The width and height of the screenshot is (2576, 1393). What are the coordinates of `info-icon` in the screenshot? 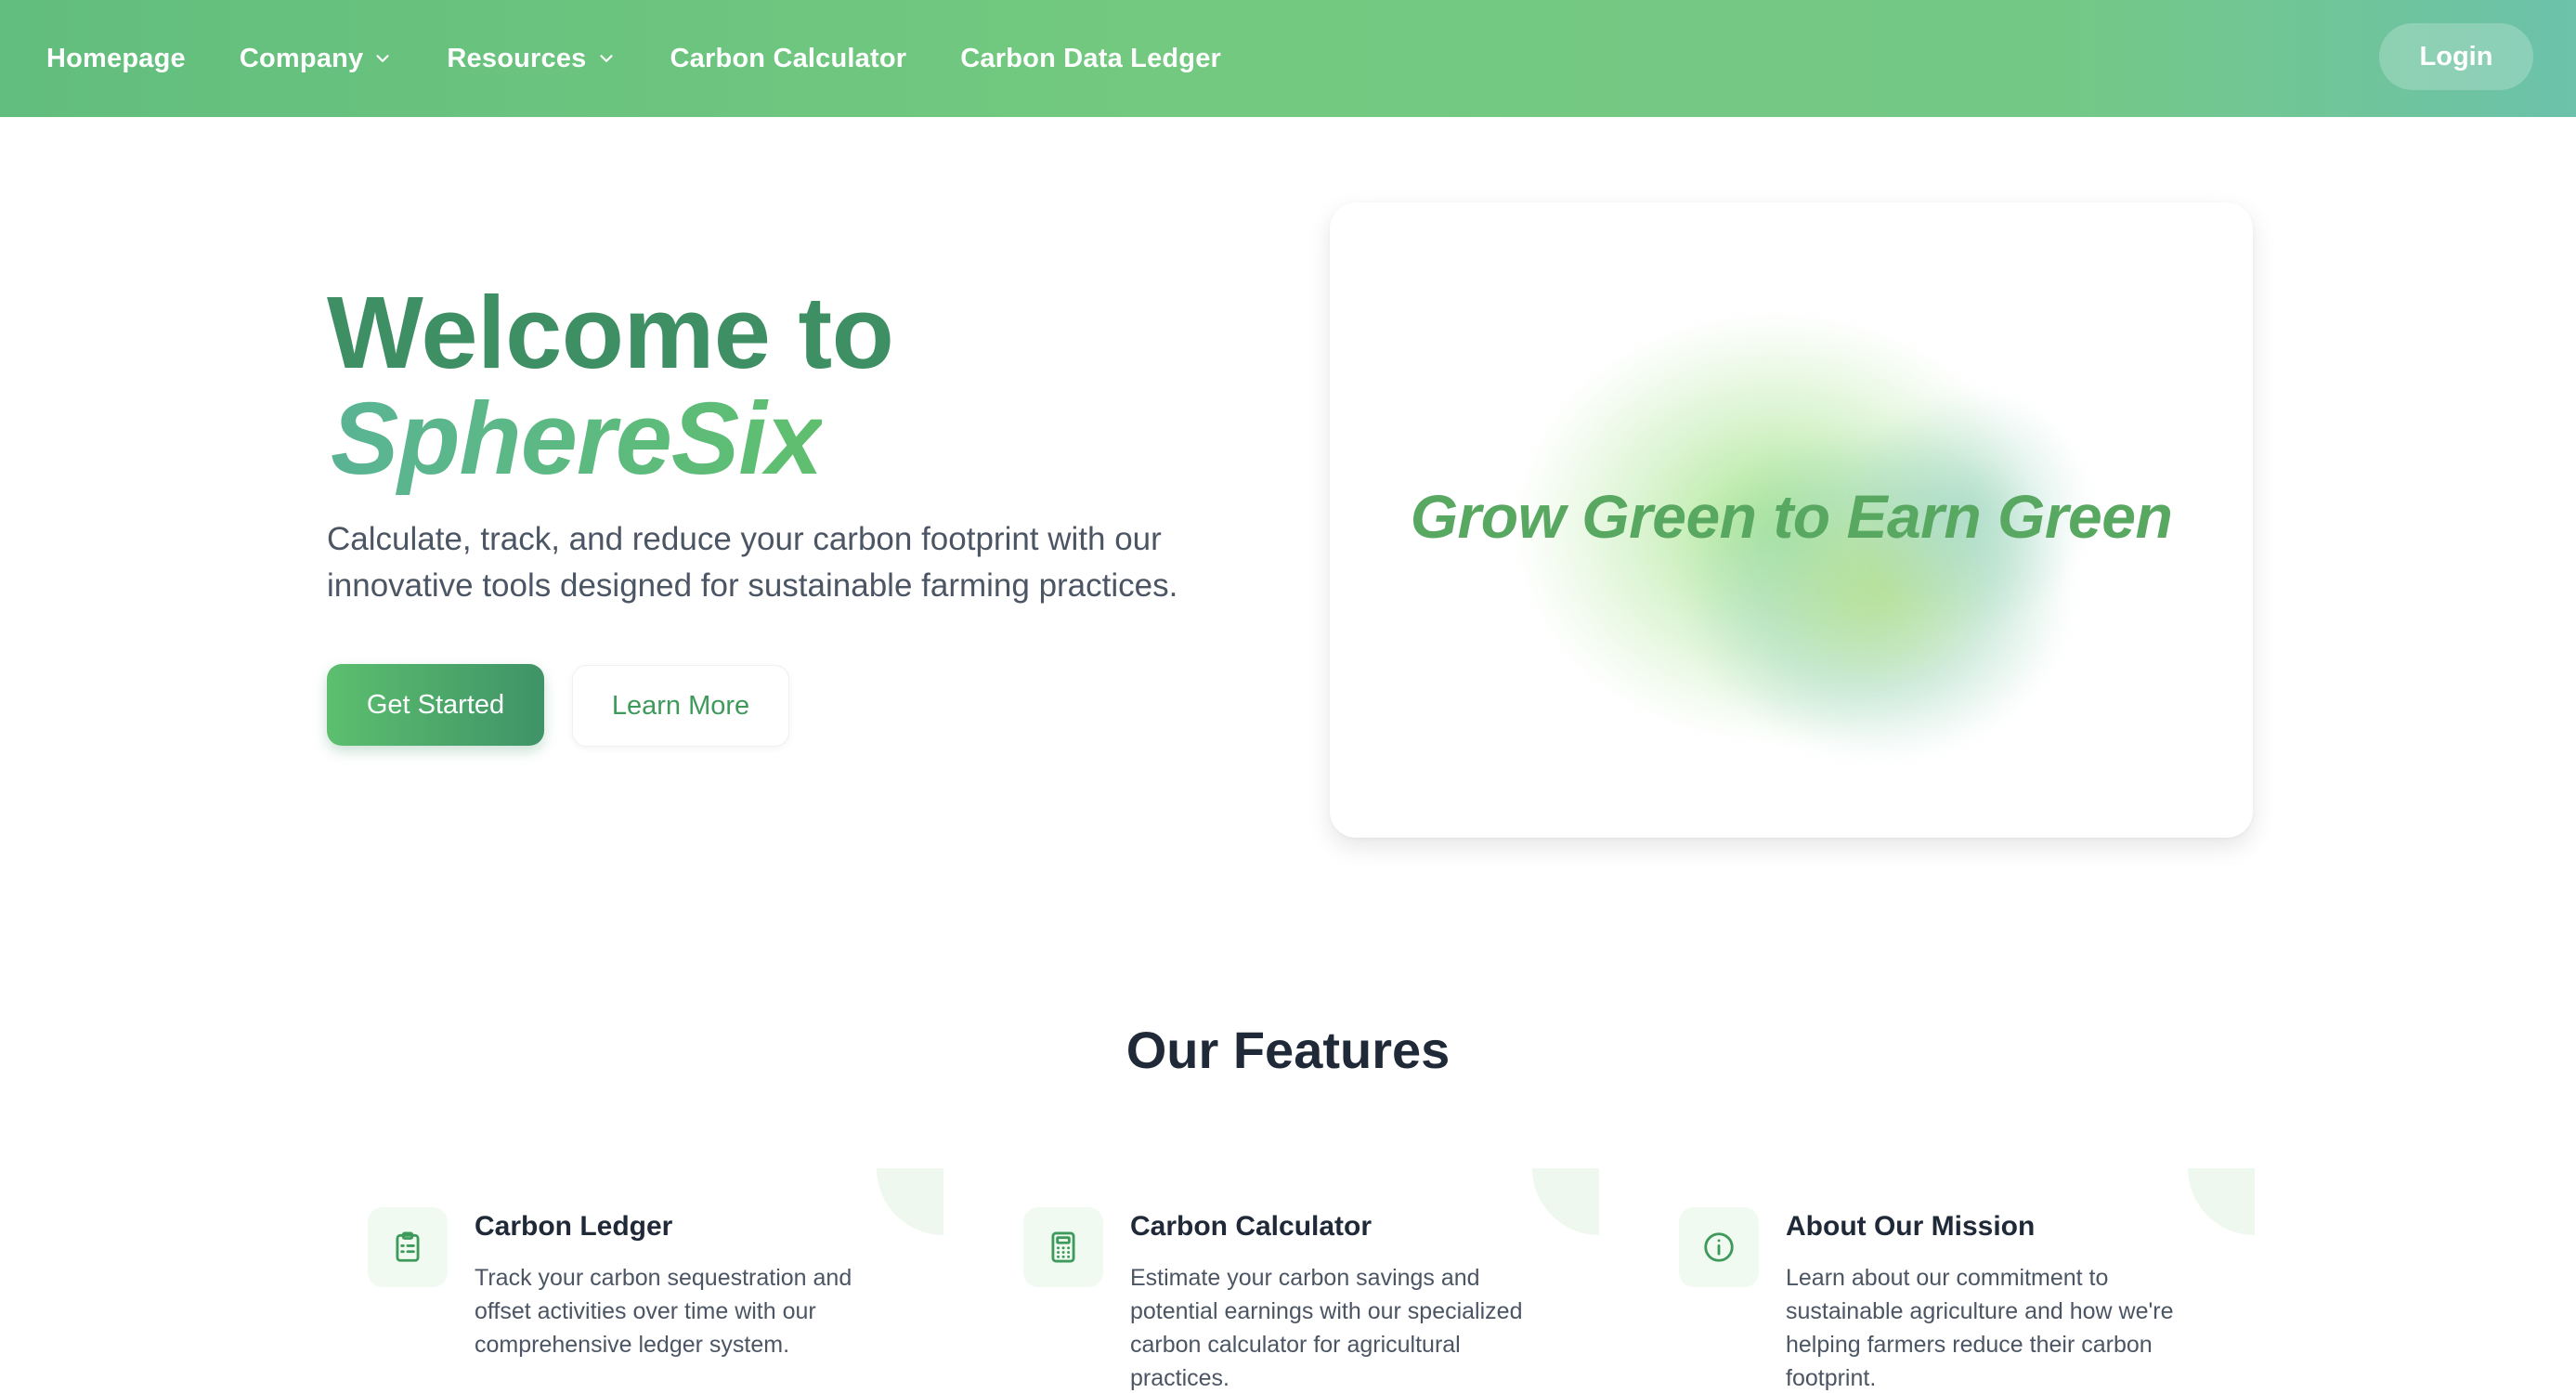 It's located at (1719, 1247).